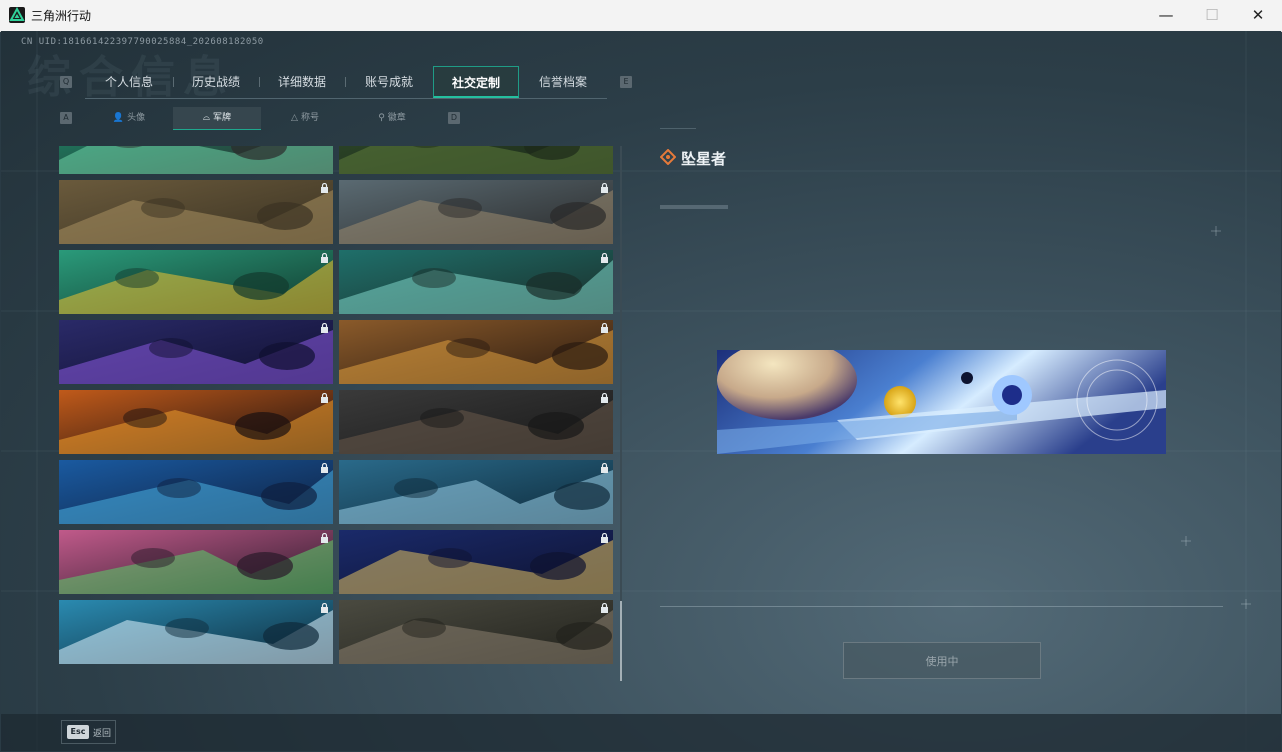 The width and height of the screenshot is (1282, 752). I want to click on decor-line, so click(678, 128).